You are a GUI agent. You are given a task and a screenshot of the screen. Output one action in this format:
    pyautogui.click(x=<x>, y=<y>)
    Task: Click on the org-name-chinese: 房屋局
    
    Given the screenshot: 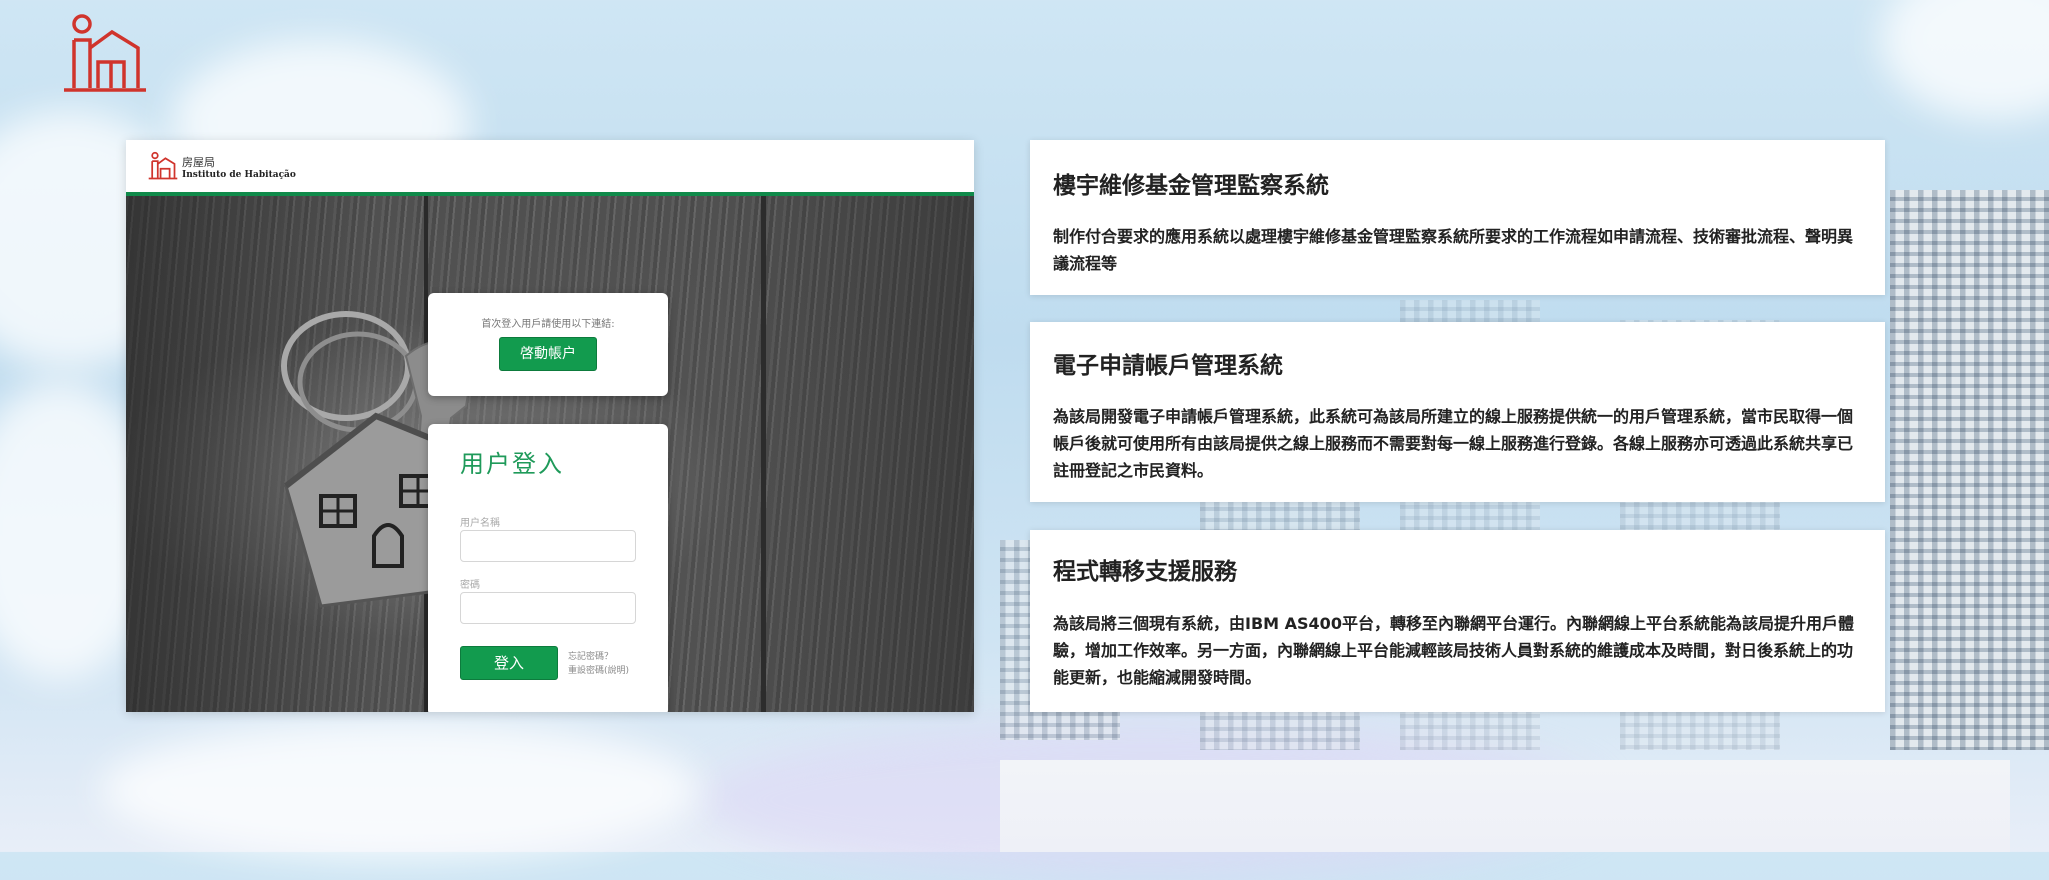 What is the action you would take?
    pyautogui.click(x=198, y=162)
    